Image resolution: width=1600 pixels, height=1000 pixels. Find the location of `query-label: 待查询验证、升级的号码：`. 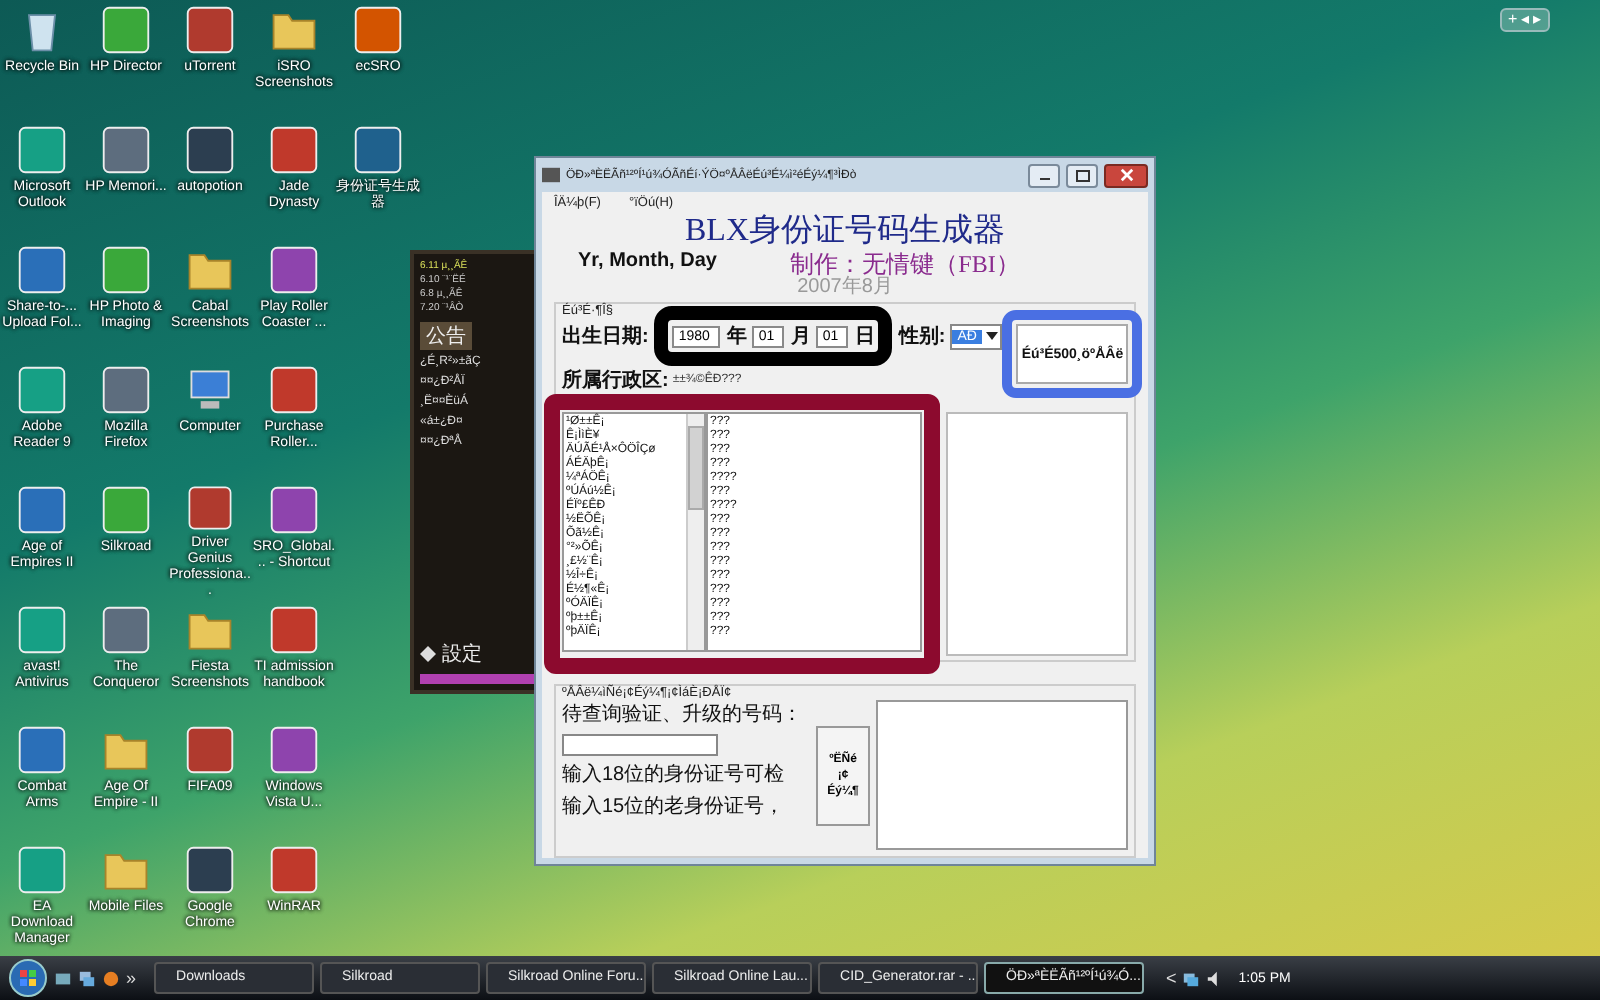

query-label: 待查询验证、升级的号码： is located at coordinates (683, 714).